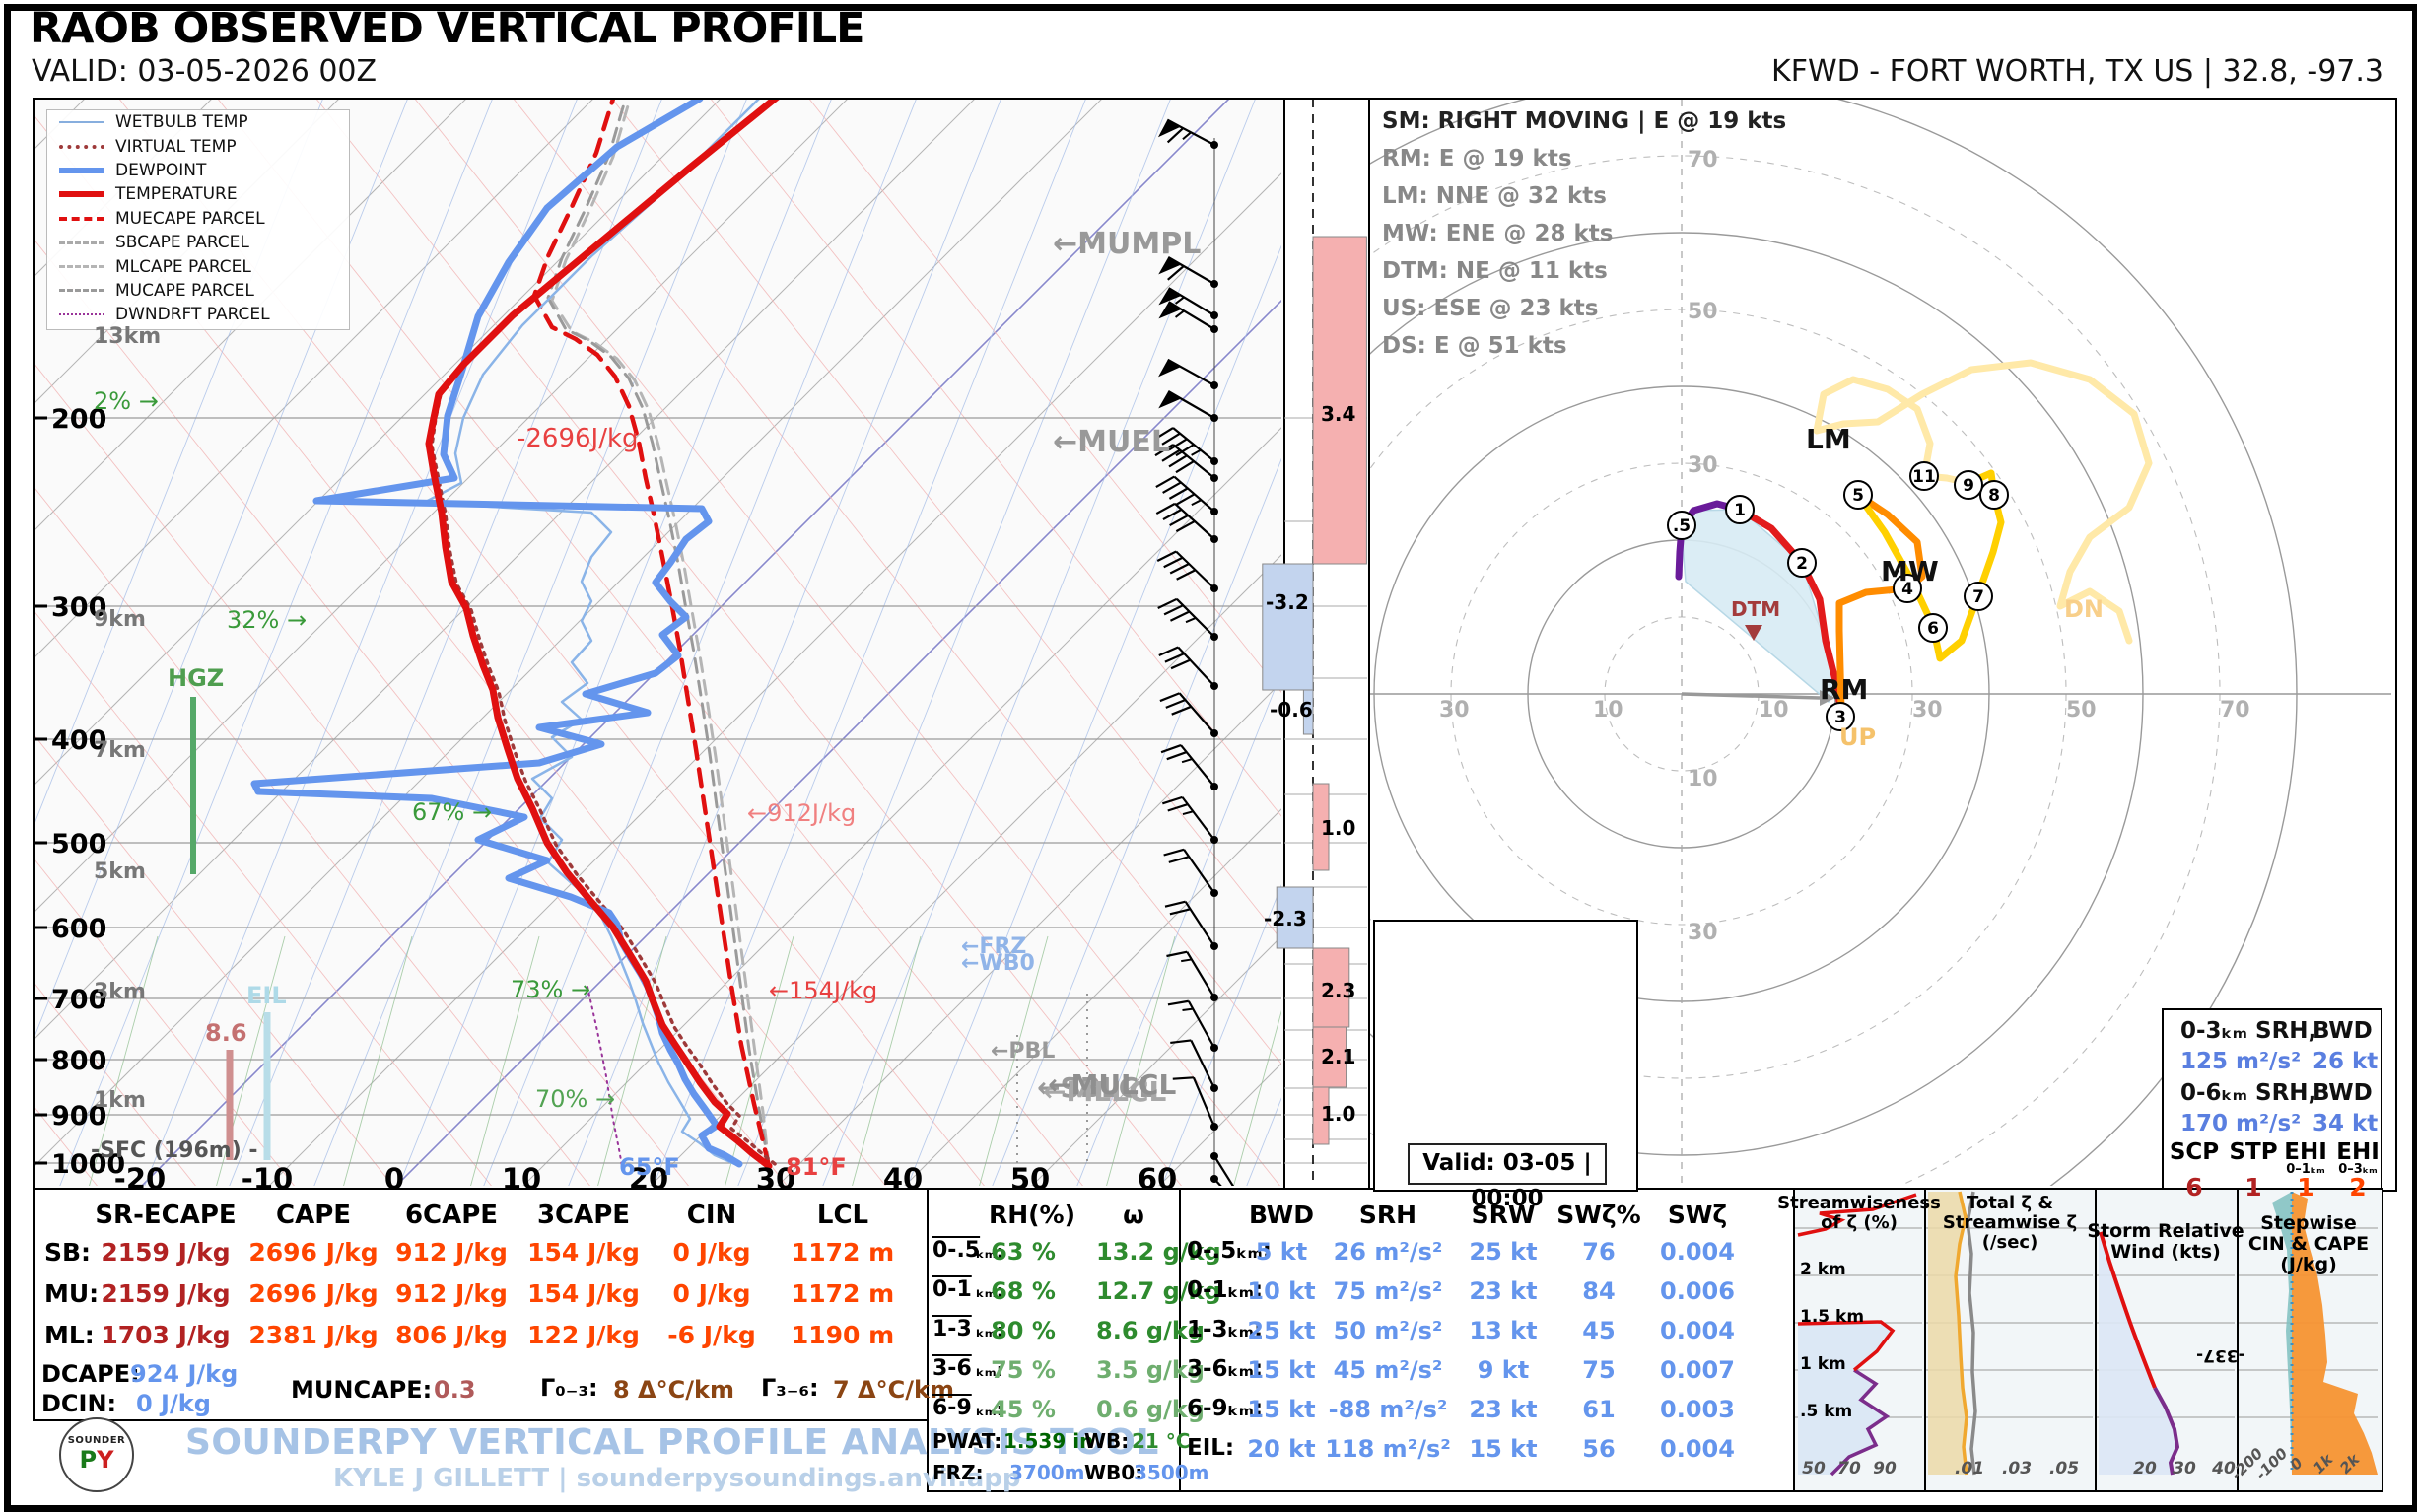 This screenshot has width=2417, height=1512. I want to click on srh-box-text: BWD, so click(2343, 1031).